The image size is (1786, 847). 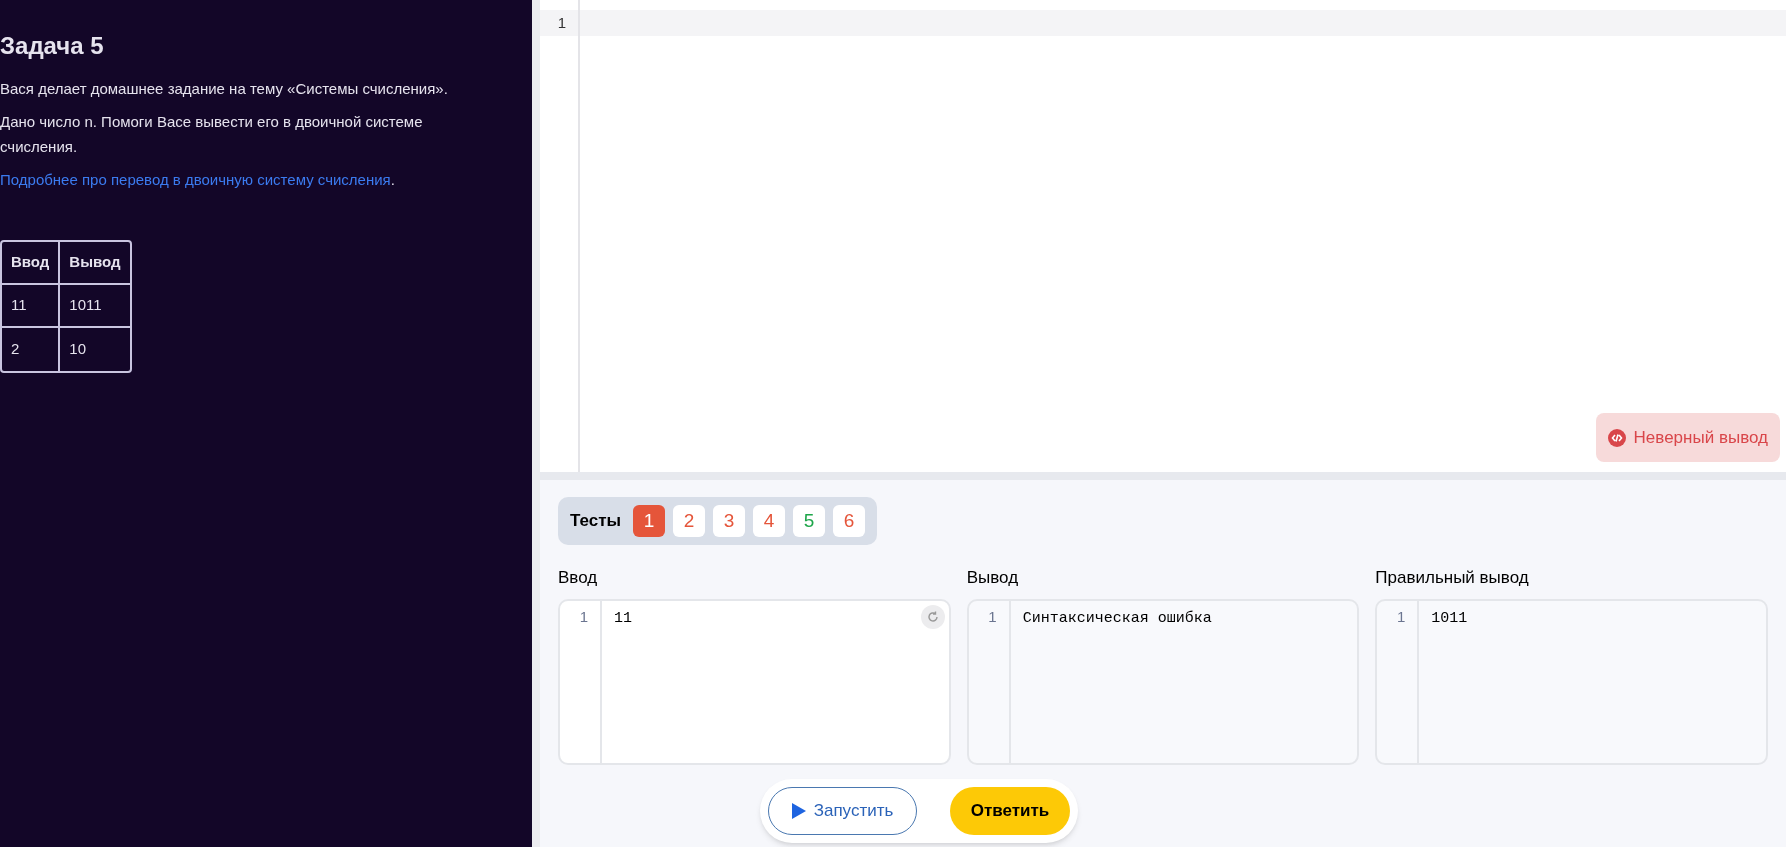 I want to click on test-tab: 6, so click(x=849, y=521).